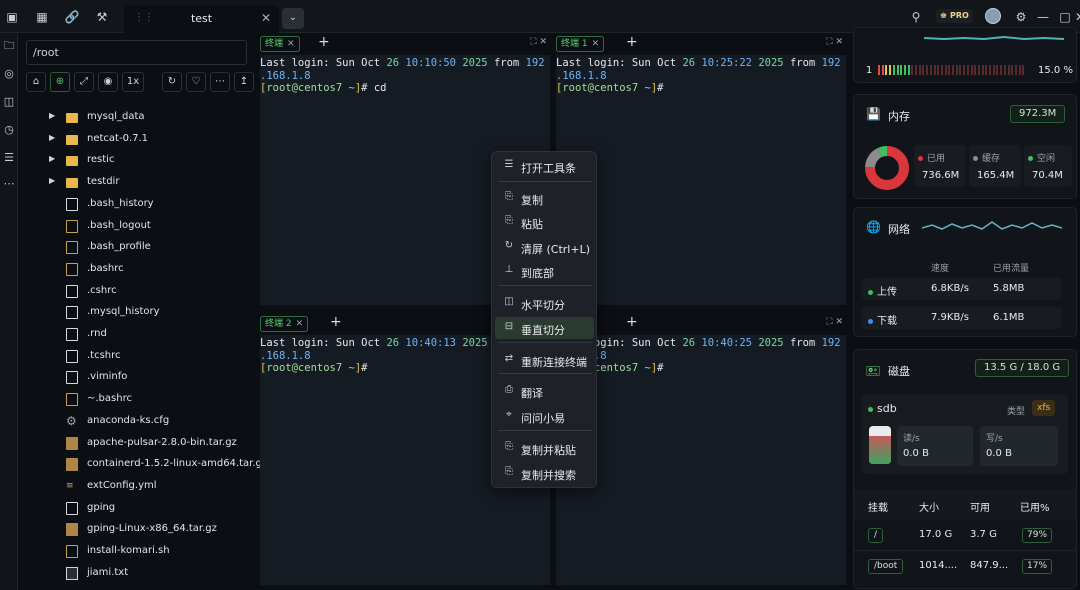 The width and height of the screenshot is (1080, 590). Describe the element at coordinates (266, 18) in the screenshot. I see `close-tab-icon: ✕` at that location.